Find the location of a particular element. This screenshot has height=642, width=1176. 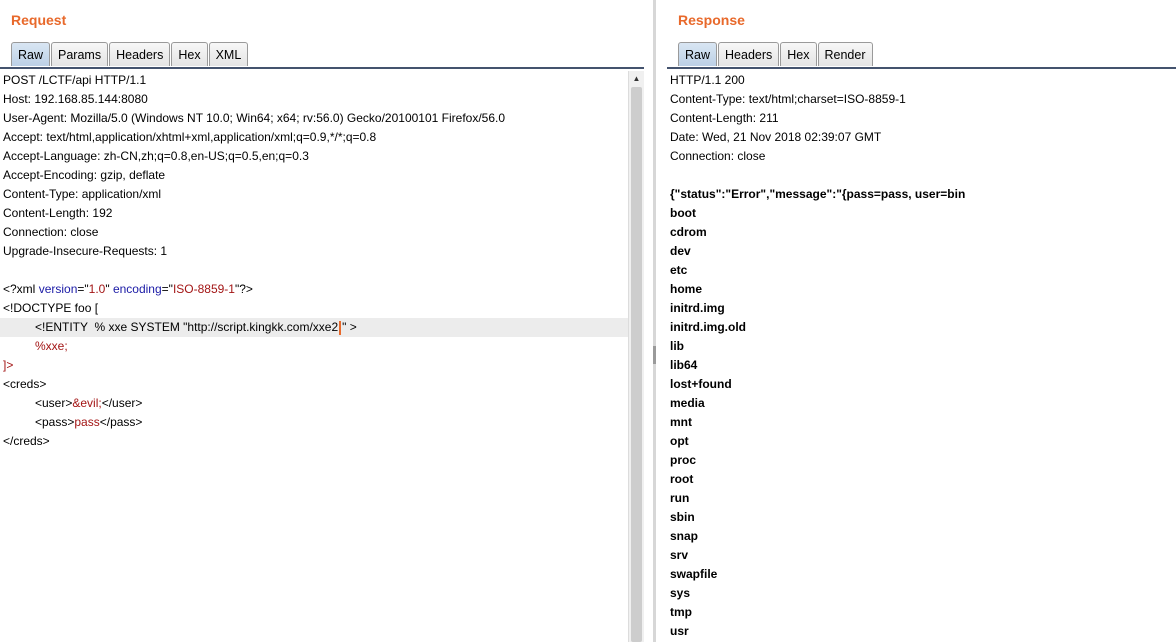

response-header-line: Content-Length: 211 is located at coordinates (724, 118).